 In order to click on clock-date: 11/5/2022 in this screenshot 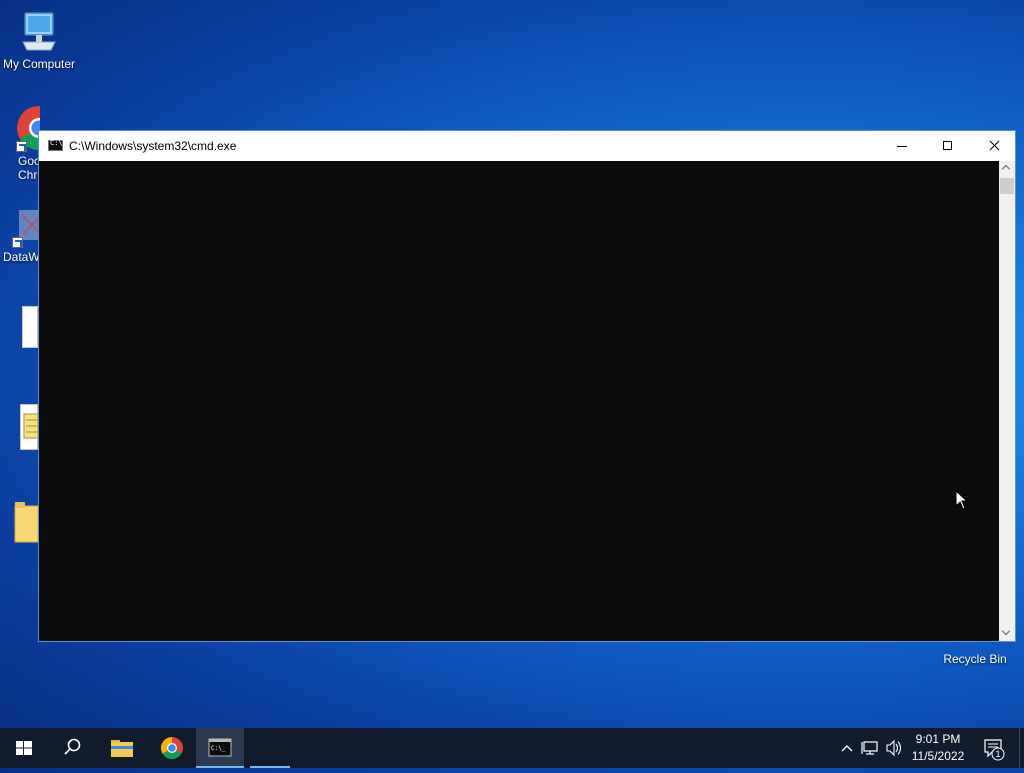, I will do `click(938, 756)`.